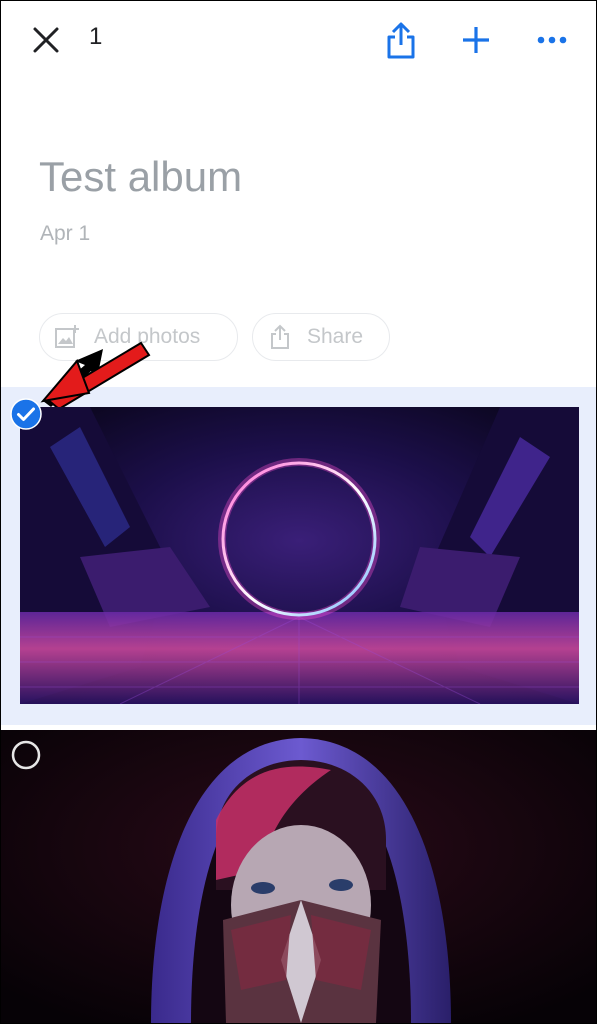  I want to click on add-icon, so click(476, 40).